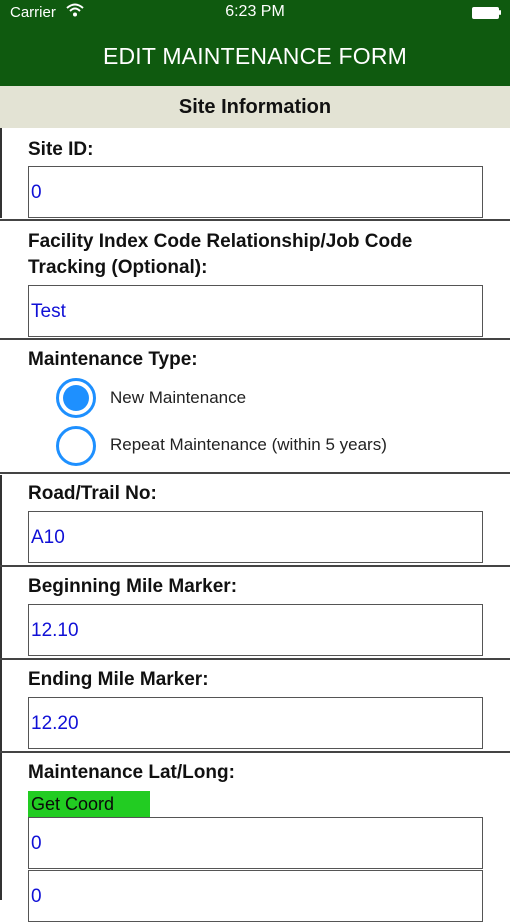 This screenshot has width=510, height=922. Describe the element at coordinates (73, 804) in the screenshot. I see `get-coord-button-label: Get Coord` at that location.